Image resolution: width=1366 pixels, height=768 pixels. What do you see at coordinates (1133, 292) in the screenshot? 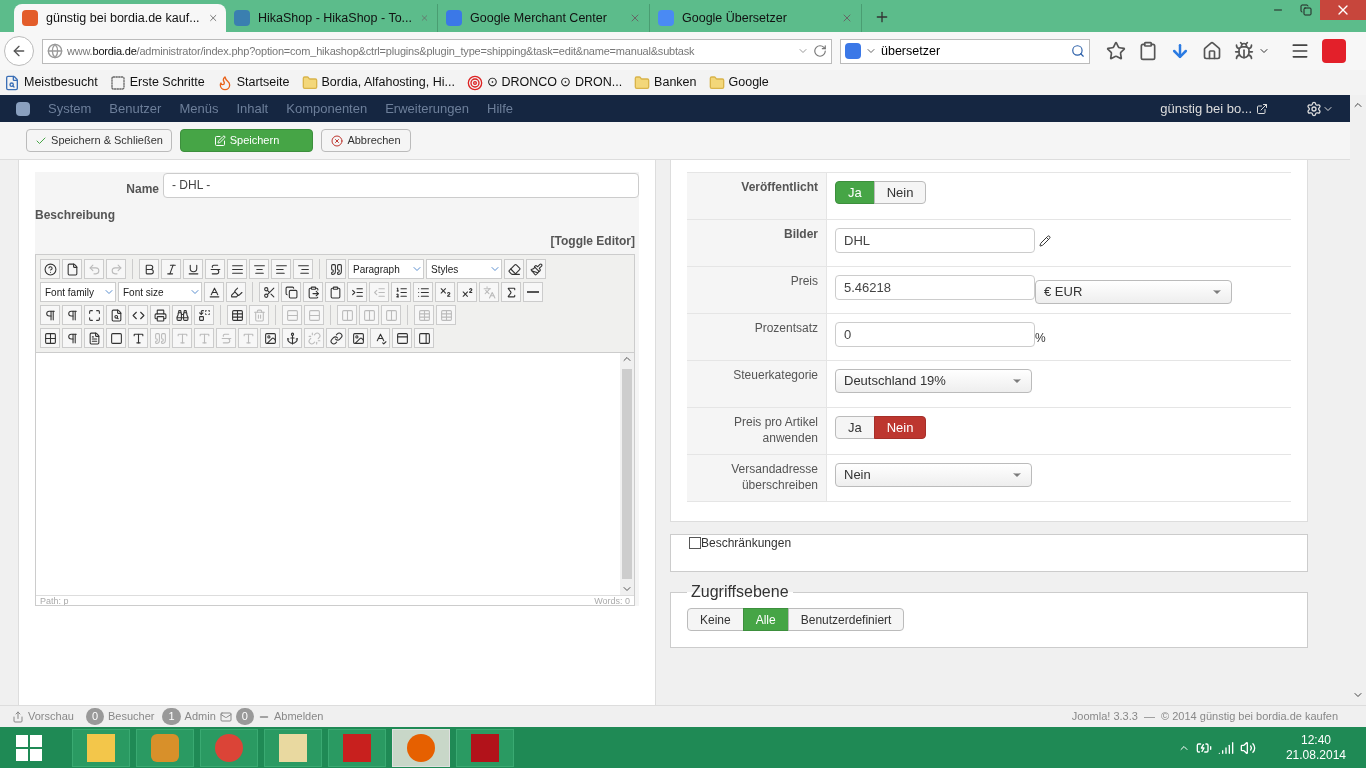
I see `dropdown-select: € EUR` at bounding box center [1133, 292].